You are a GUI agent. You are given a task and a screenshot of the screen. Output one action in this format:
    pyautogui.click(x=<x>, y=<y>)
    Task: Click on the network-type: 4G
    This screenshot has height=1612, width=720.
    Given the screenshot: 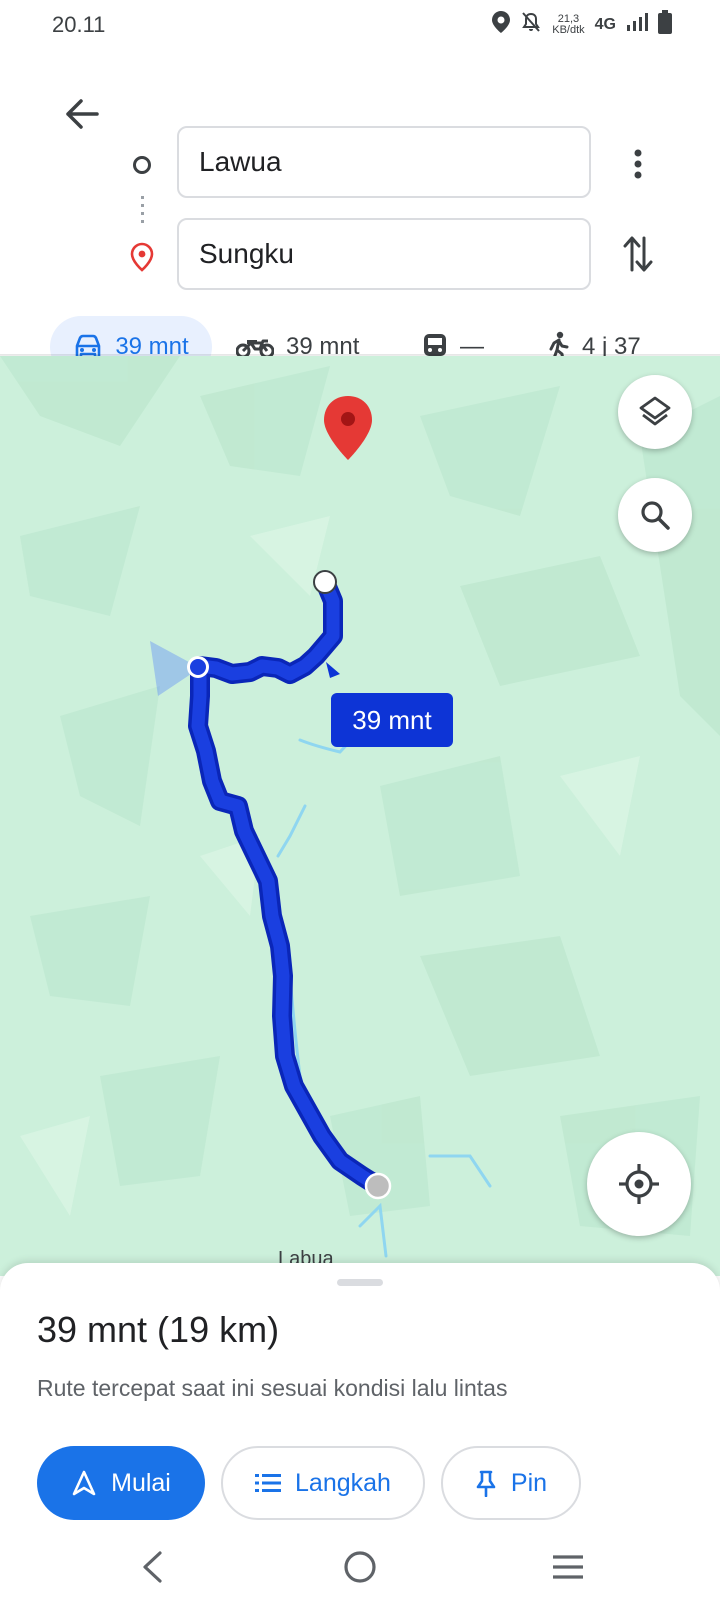 What is the action you would take?
    pyautogui.click(x=605, y=24)
    